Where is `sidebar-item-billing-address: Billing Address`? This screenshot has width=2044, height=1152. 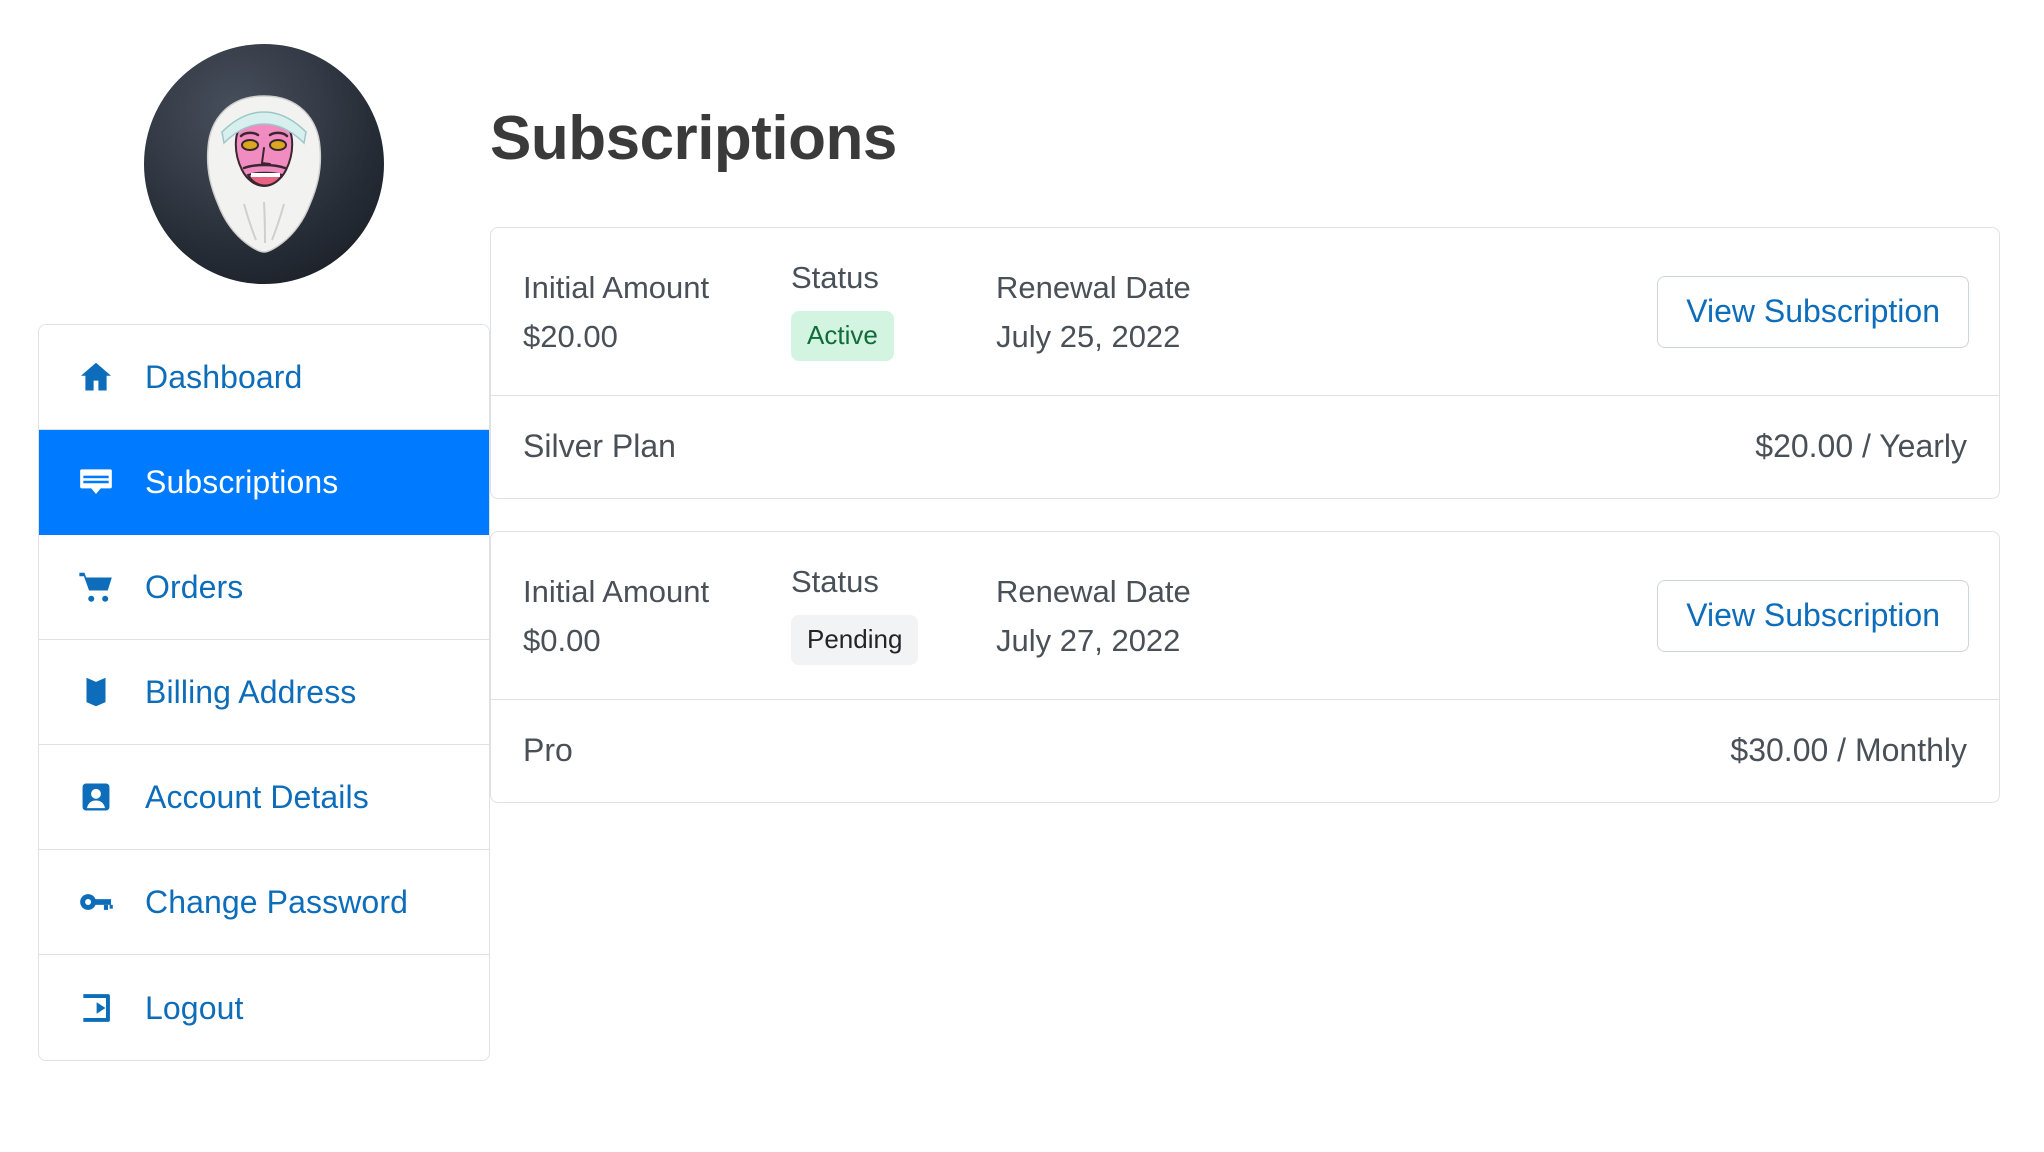
sidebar-item-billing-address: Billing Address is located at coordinates (264, 692).